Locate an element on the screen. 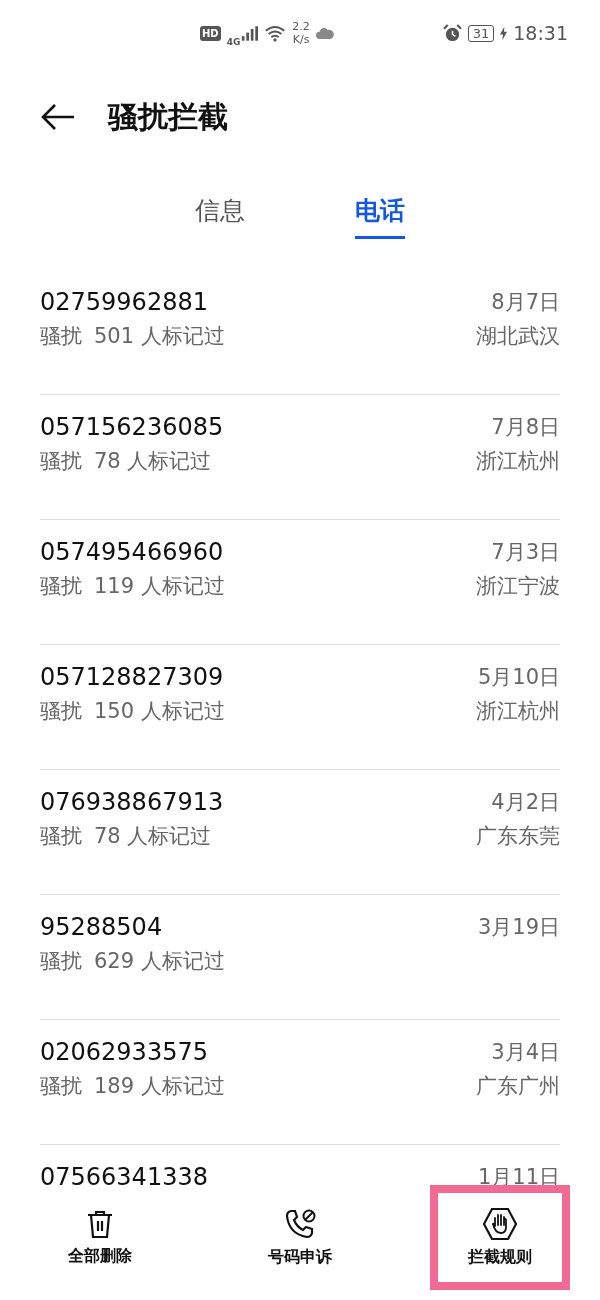 Image resolution: width=600 pixels, height=1300 pixels. speed-unit: K/s is located at coordinates (301, 39).